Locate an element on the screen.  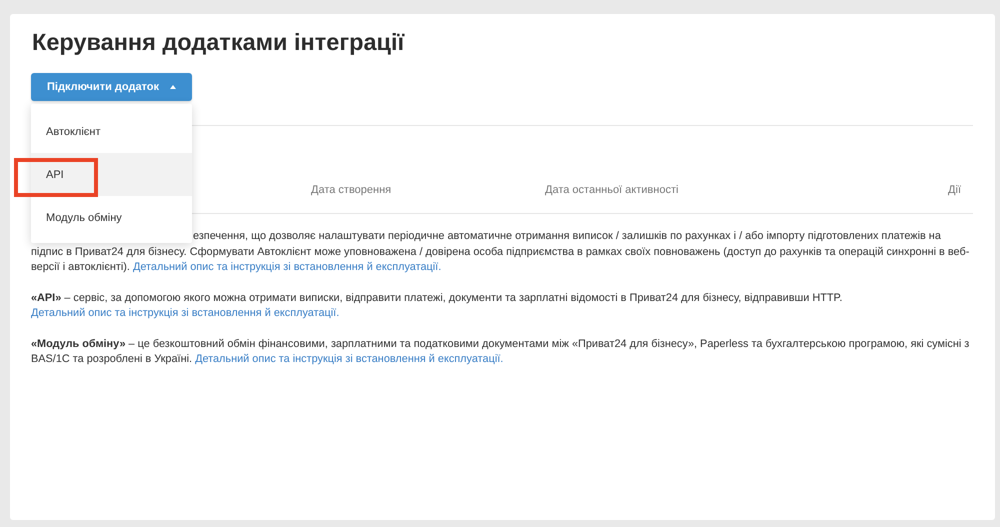
page-title: Керування додатками інтеграції is located at coordinates (218, 42).